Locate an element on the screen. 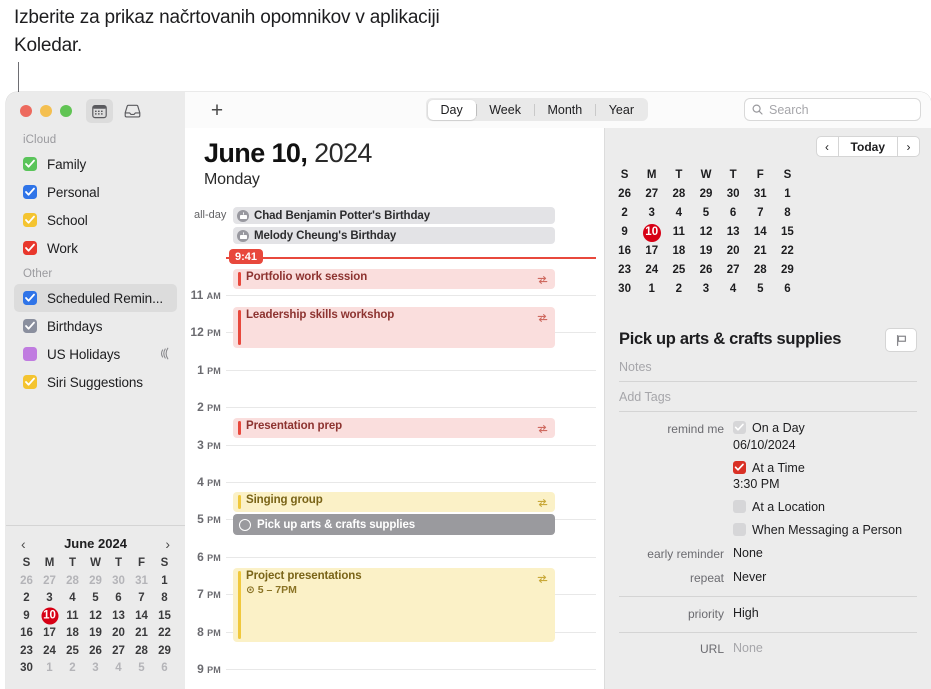 The width and height of the screenshot is (931, 689). sidebar-item-school: School is located at coordinates (95, 220).